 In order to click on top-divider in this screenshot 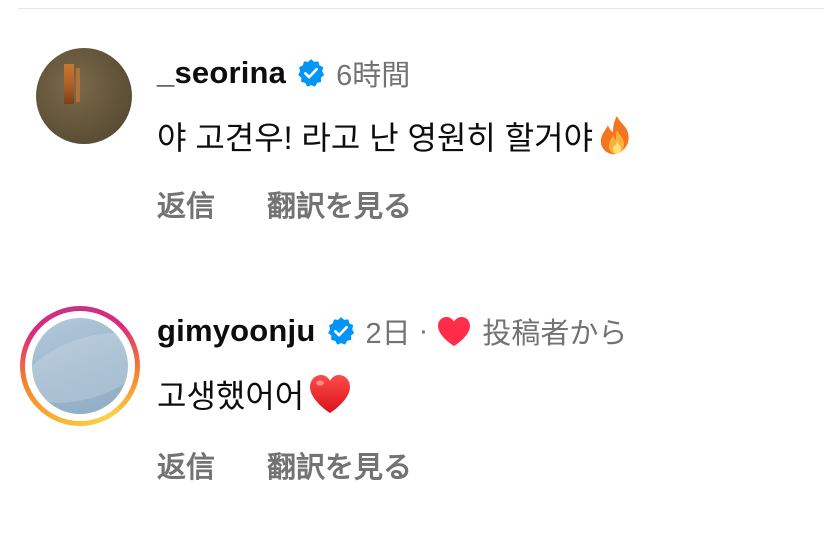, I will do `click(421, 8)`.